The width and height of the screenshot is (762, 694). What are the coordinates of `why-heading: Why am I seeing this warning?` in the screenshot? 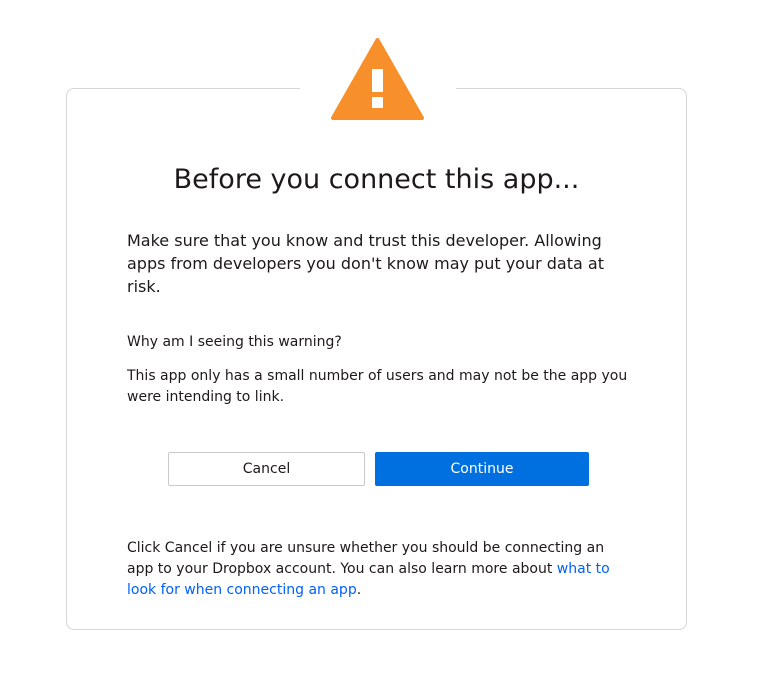 It's located at (234, 342).